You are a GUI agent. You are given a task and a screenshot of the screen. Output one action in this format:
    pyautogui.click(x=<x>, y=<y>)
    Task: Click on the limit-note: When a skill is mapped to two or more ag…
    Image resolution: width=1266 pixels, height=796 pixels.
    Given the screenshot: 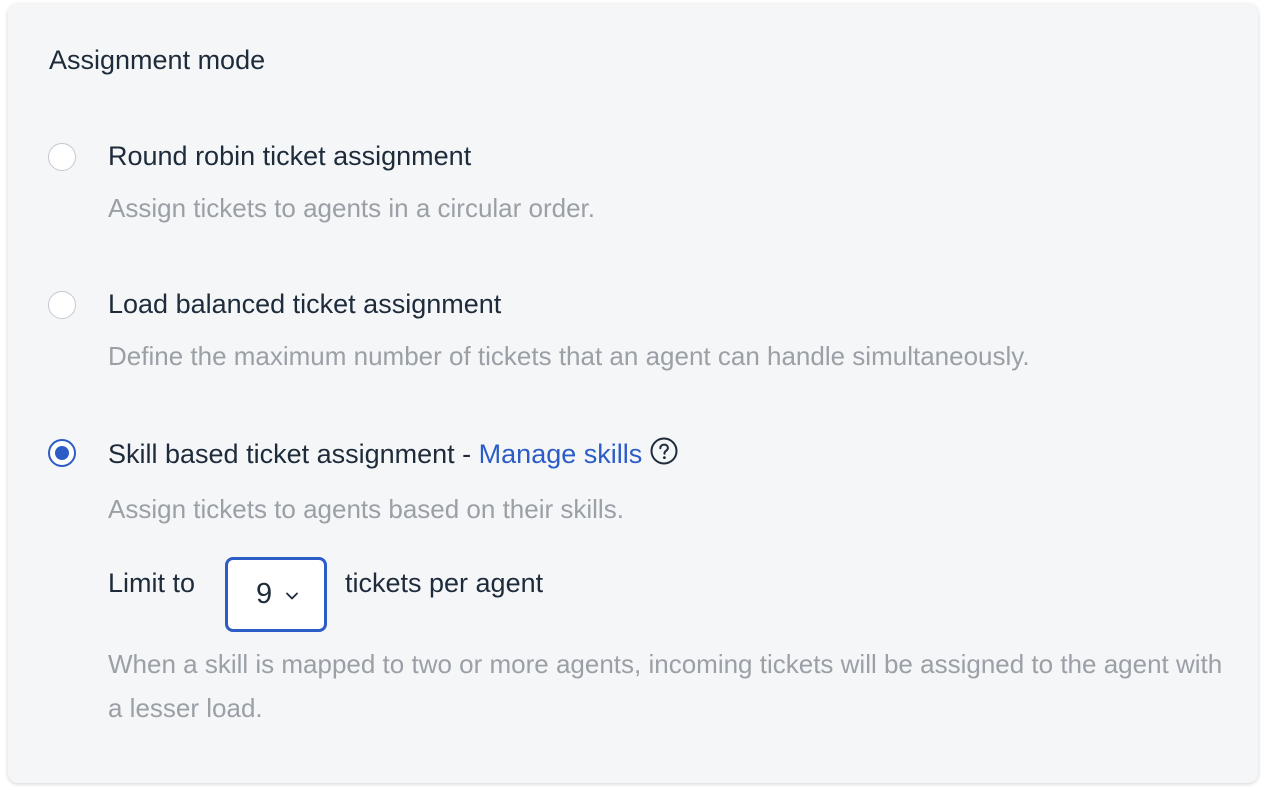 What is the action you would take?
    pyautogui.click(x=665, y=686)
    